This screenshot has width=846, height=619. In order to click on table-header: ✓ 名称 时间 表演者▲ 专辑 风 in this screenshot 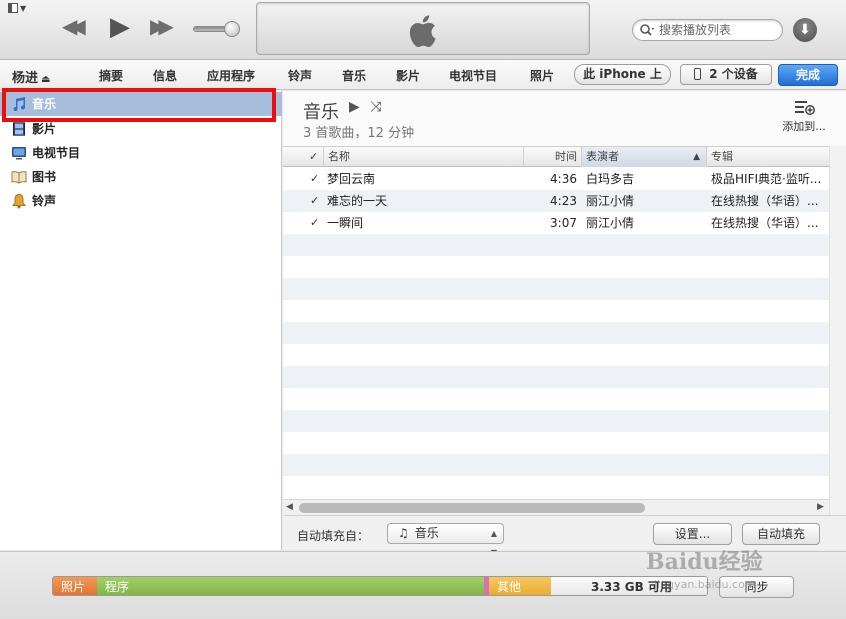, I will do `click(556, 157)`.